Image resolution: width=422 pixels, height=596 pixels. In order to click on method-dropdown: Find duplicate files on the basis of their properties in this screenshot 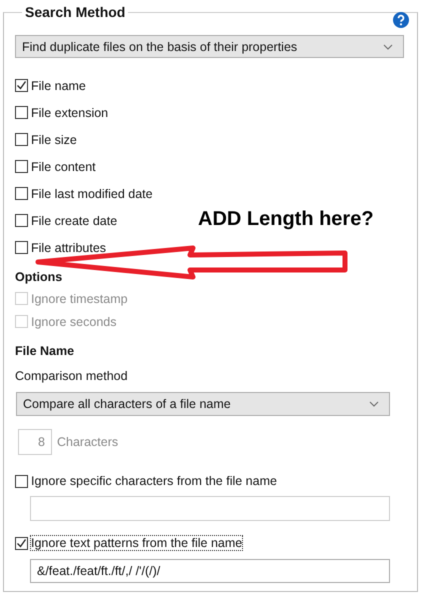, I will do `click(209, 46)`.